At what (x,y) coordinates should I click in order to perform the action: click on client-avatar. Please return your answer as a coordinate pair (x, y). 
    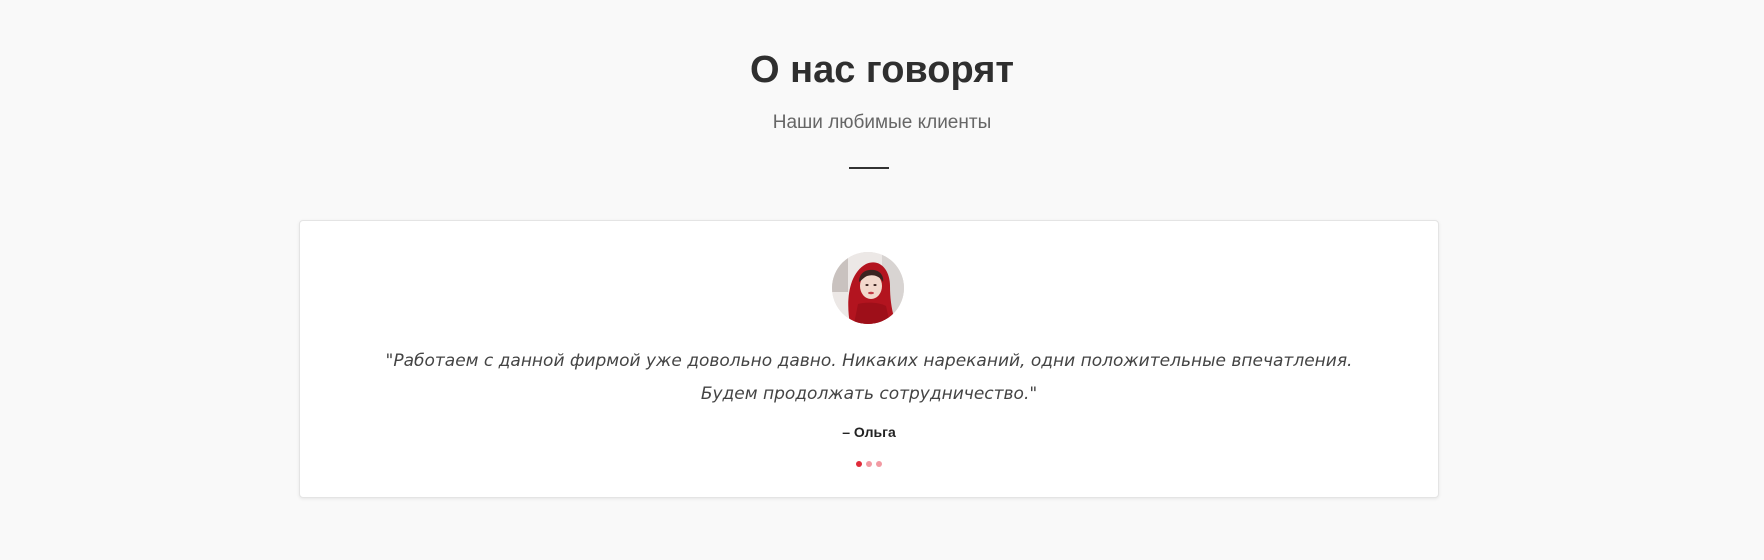
    Looking at the image, I should click on (868, 288).